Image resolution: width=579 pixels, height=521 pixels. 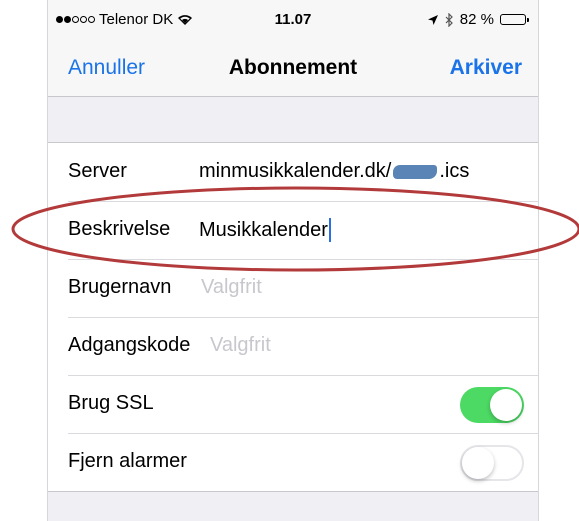 What do you see at coordinates (231, 287) in the screenshot?
I see `username-field: Valgfrit` at bounding box center [231, 287].